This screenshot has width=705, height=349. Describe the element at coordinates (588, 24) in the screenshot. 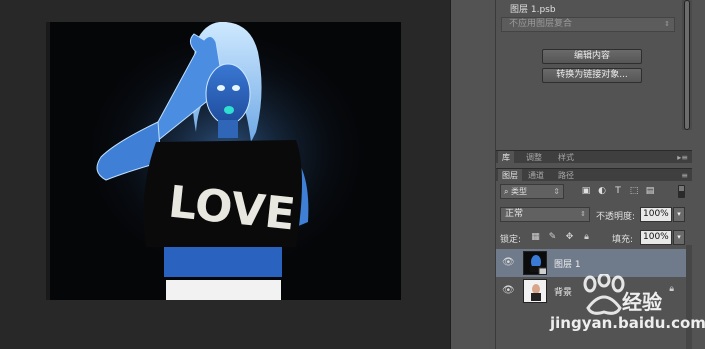

I see `layer-comp-select: 不应用图层复合 ⇕` at that location.